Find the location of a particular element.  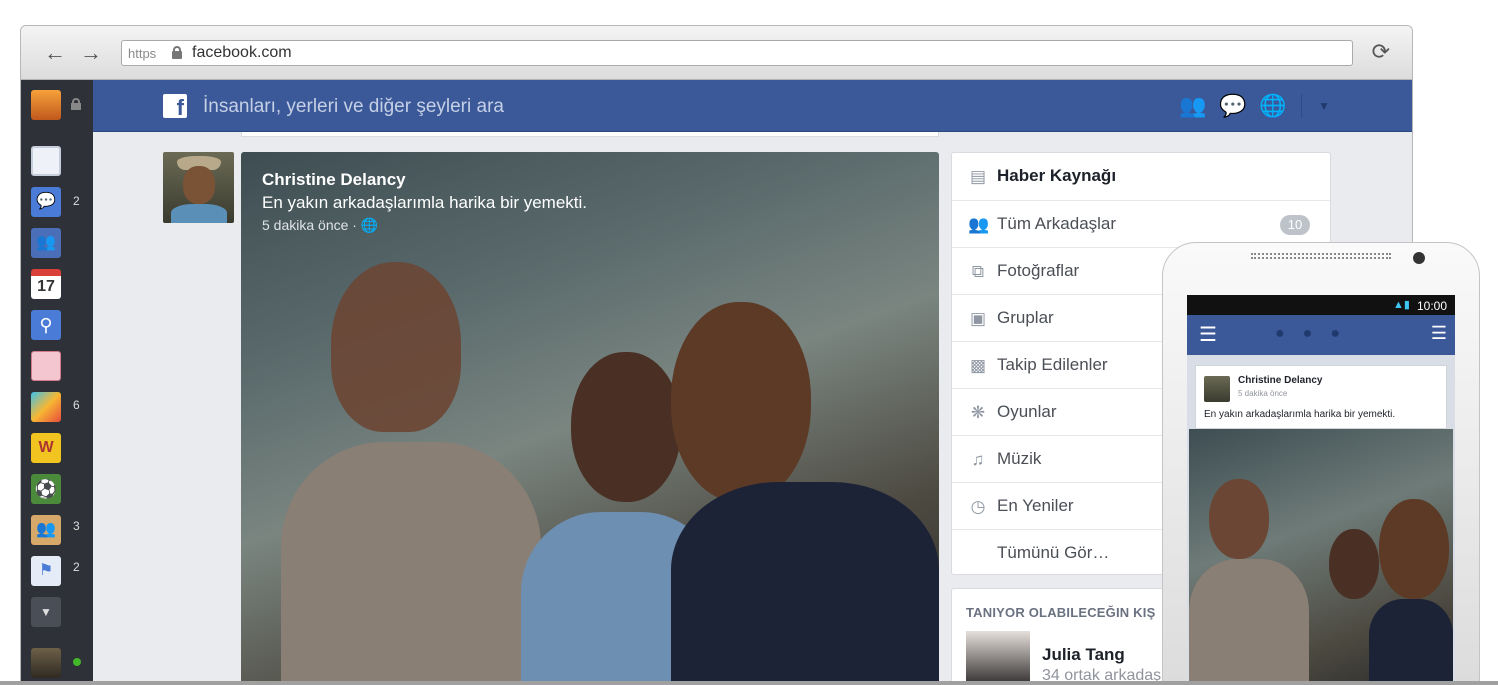

news-feed-icon is located at coordinates (46, 161).